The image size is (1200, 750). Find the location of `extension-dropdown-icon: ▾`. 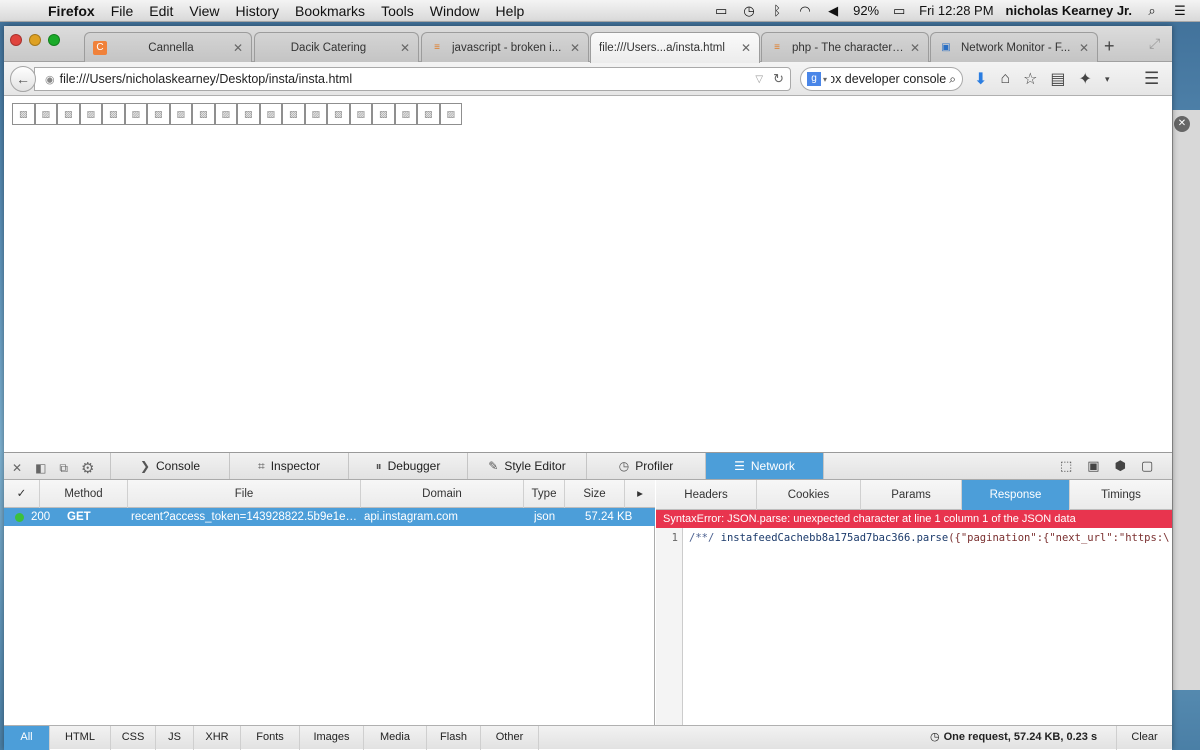

extension-dropdown-icon: ▾ is located at coordinates (1107, 79).